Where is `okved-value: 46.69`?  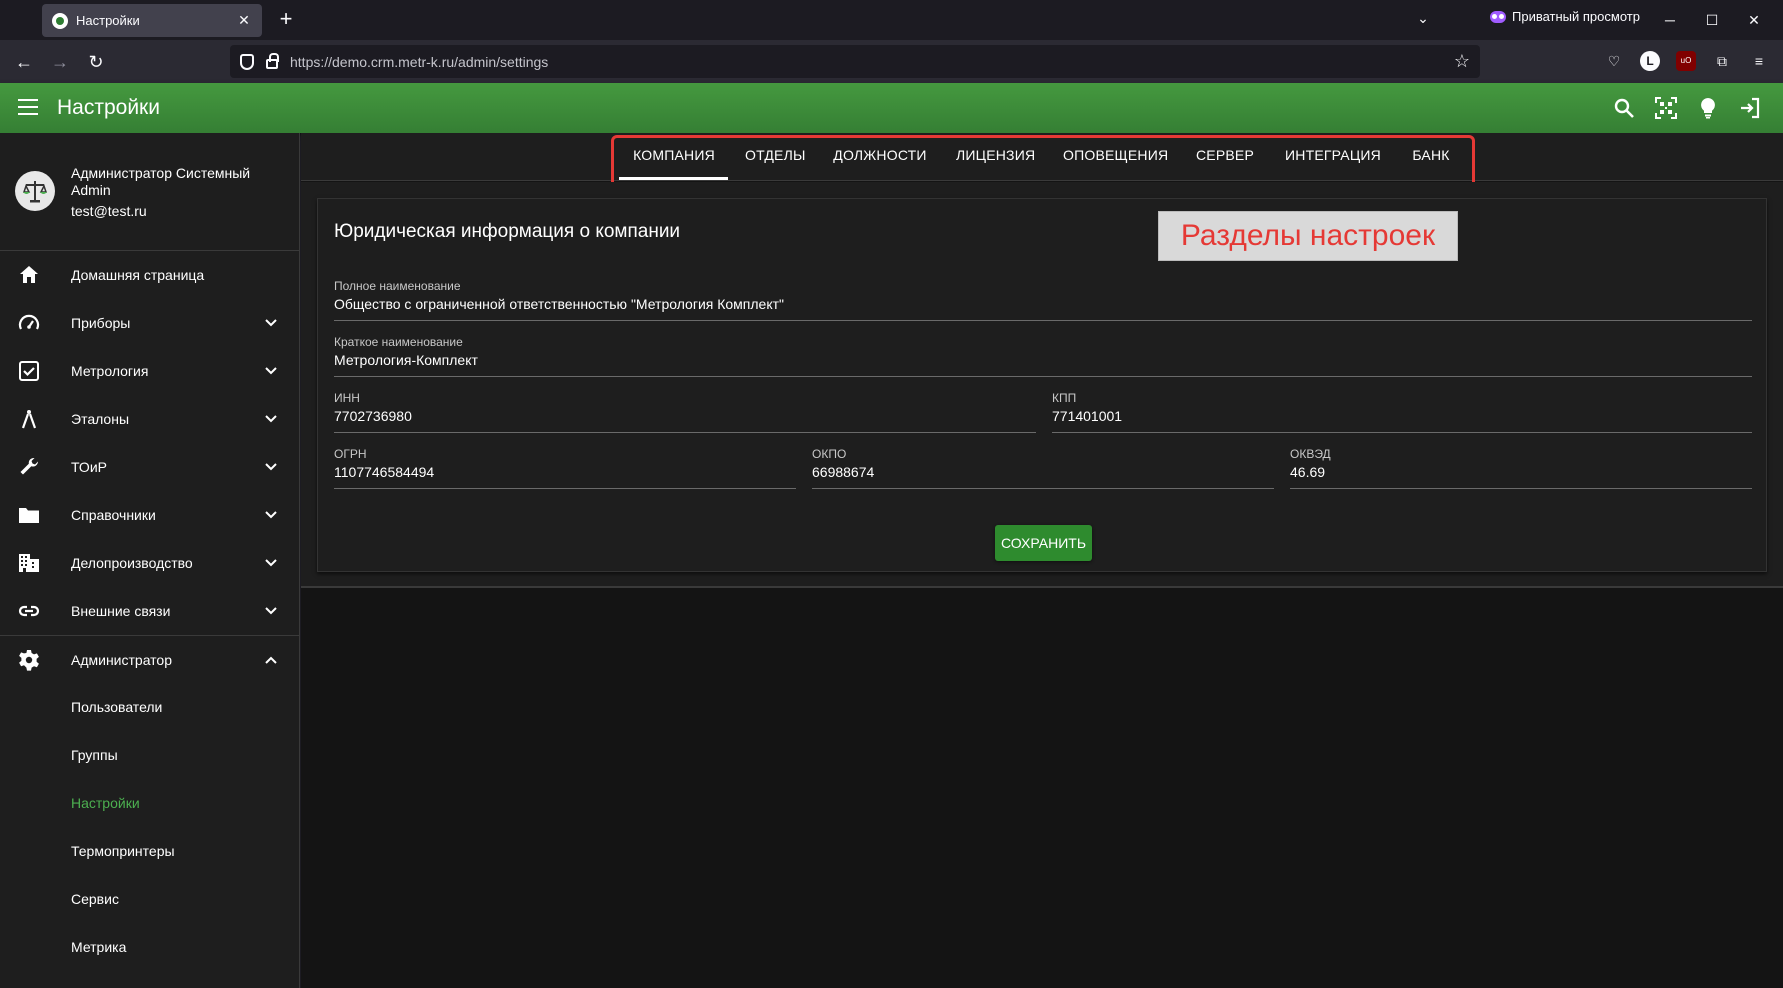
okved-value: 46.69 is located at coordinates (1307, 472).